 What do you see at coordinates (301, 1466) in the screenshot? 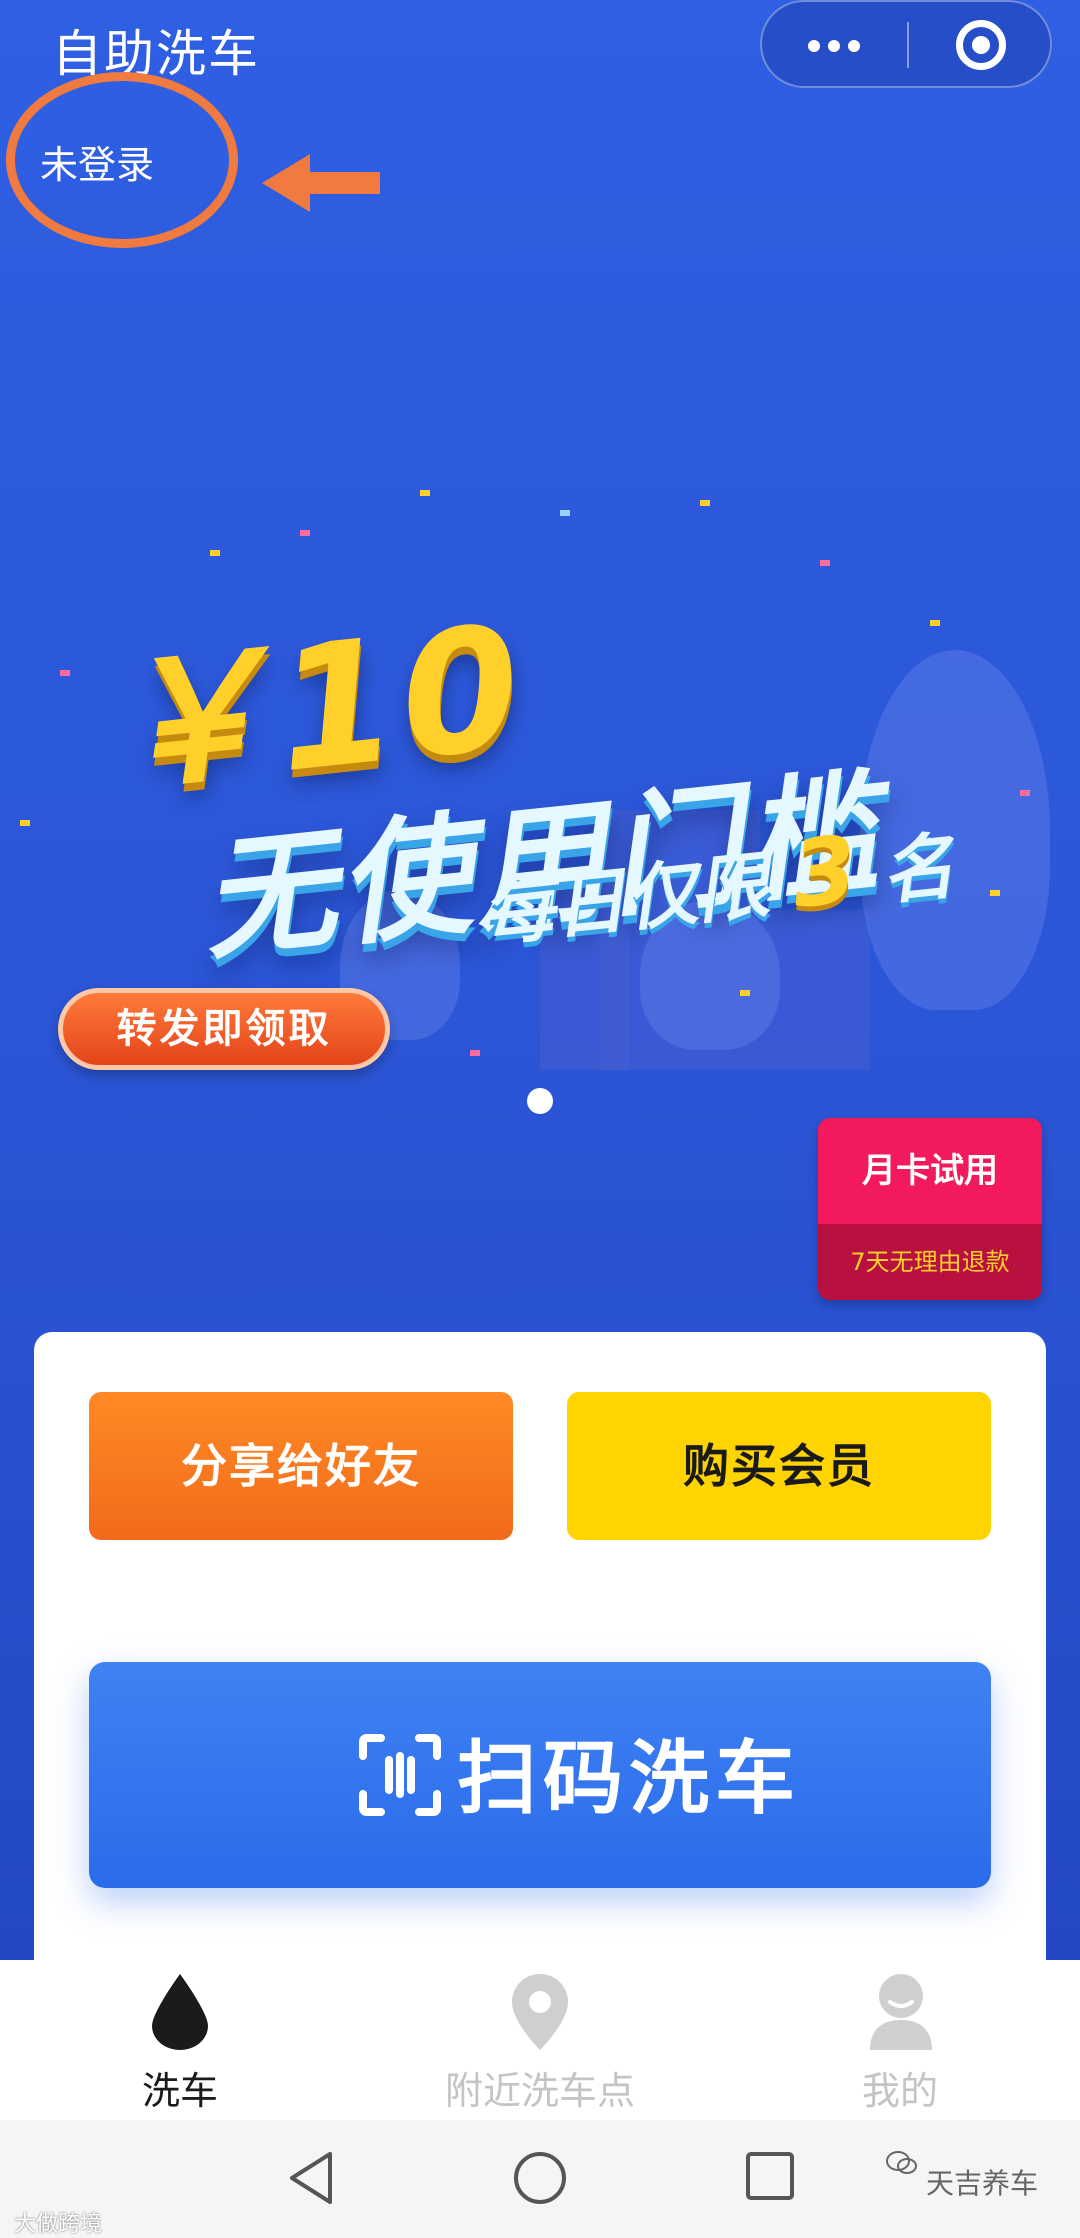
I see `share-friend-button: 分享给好友` at bounding box center [301, 1466].